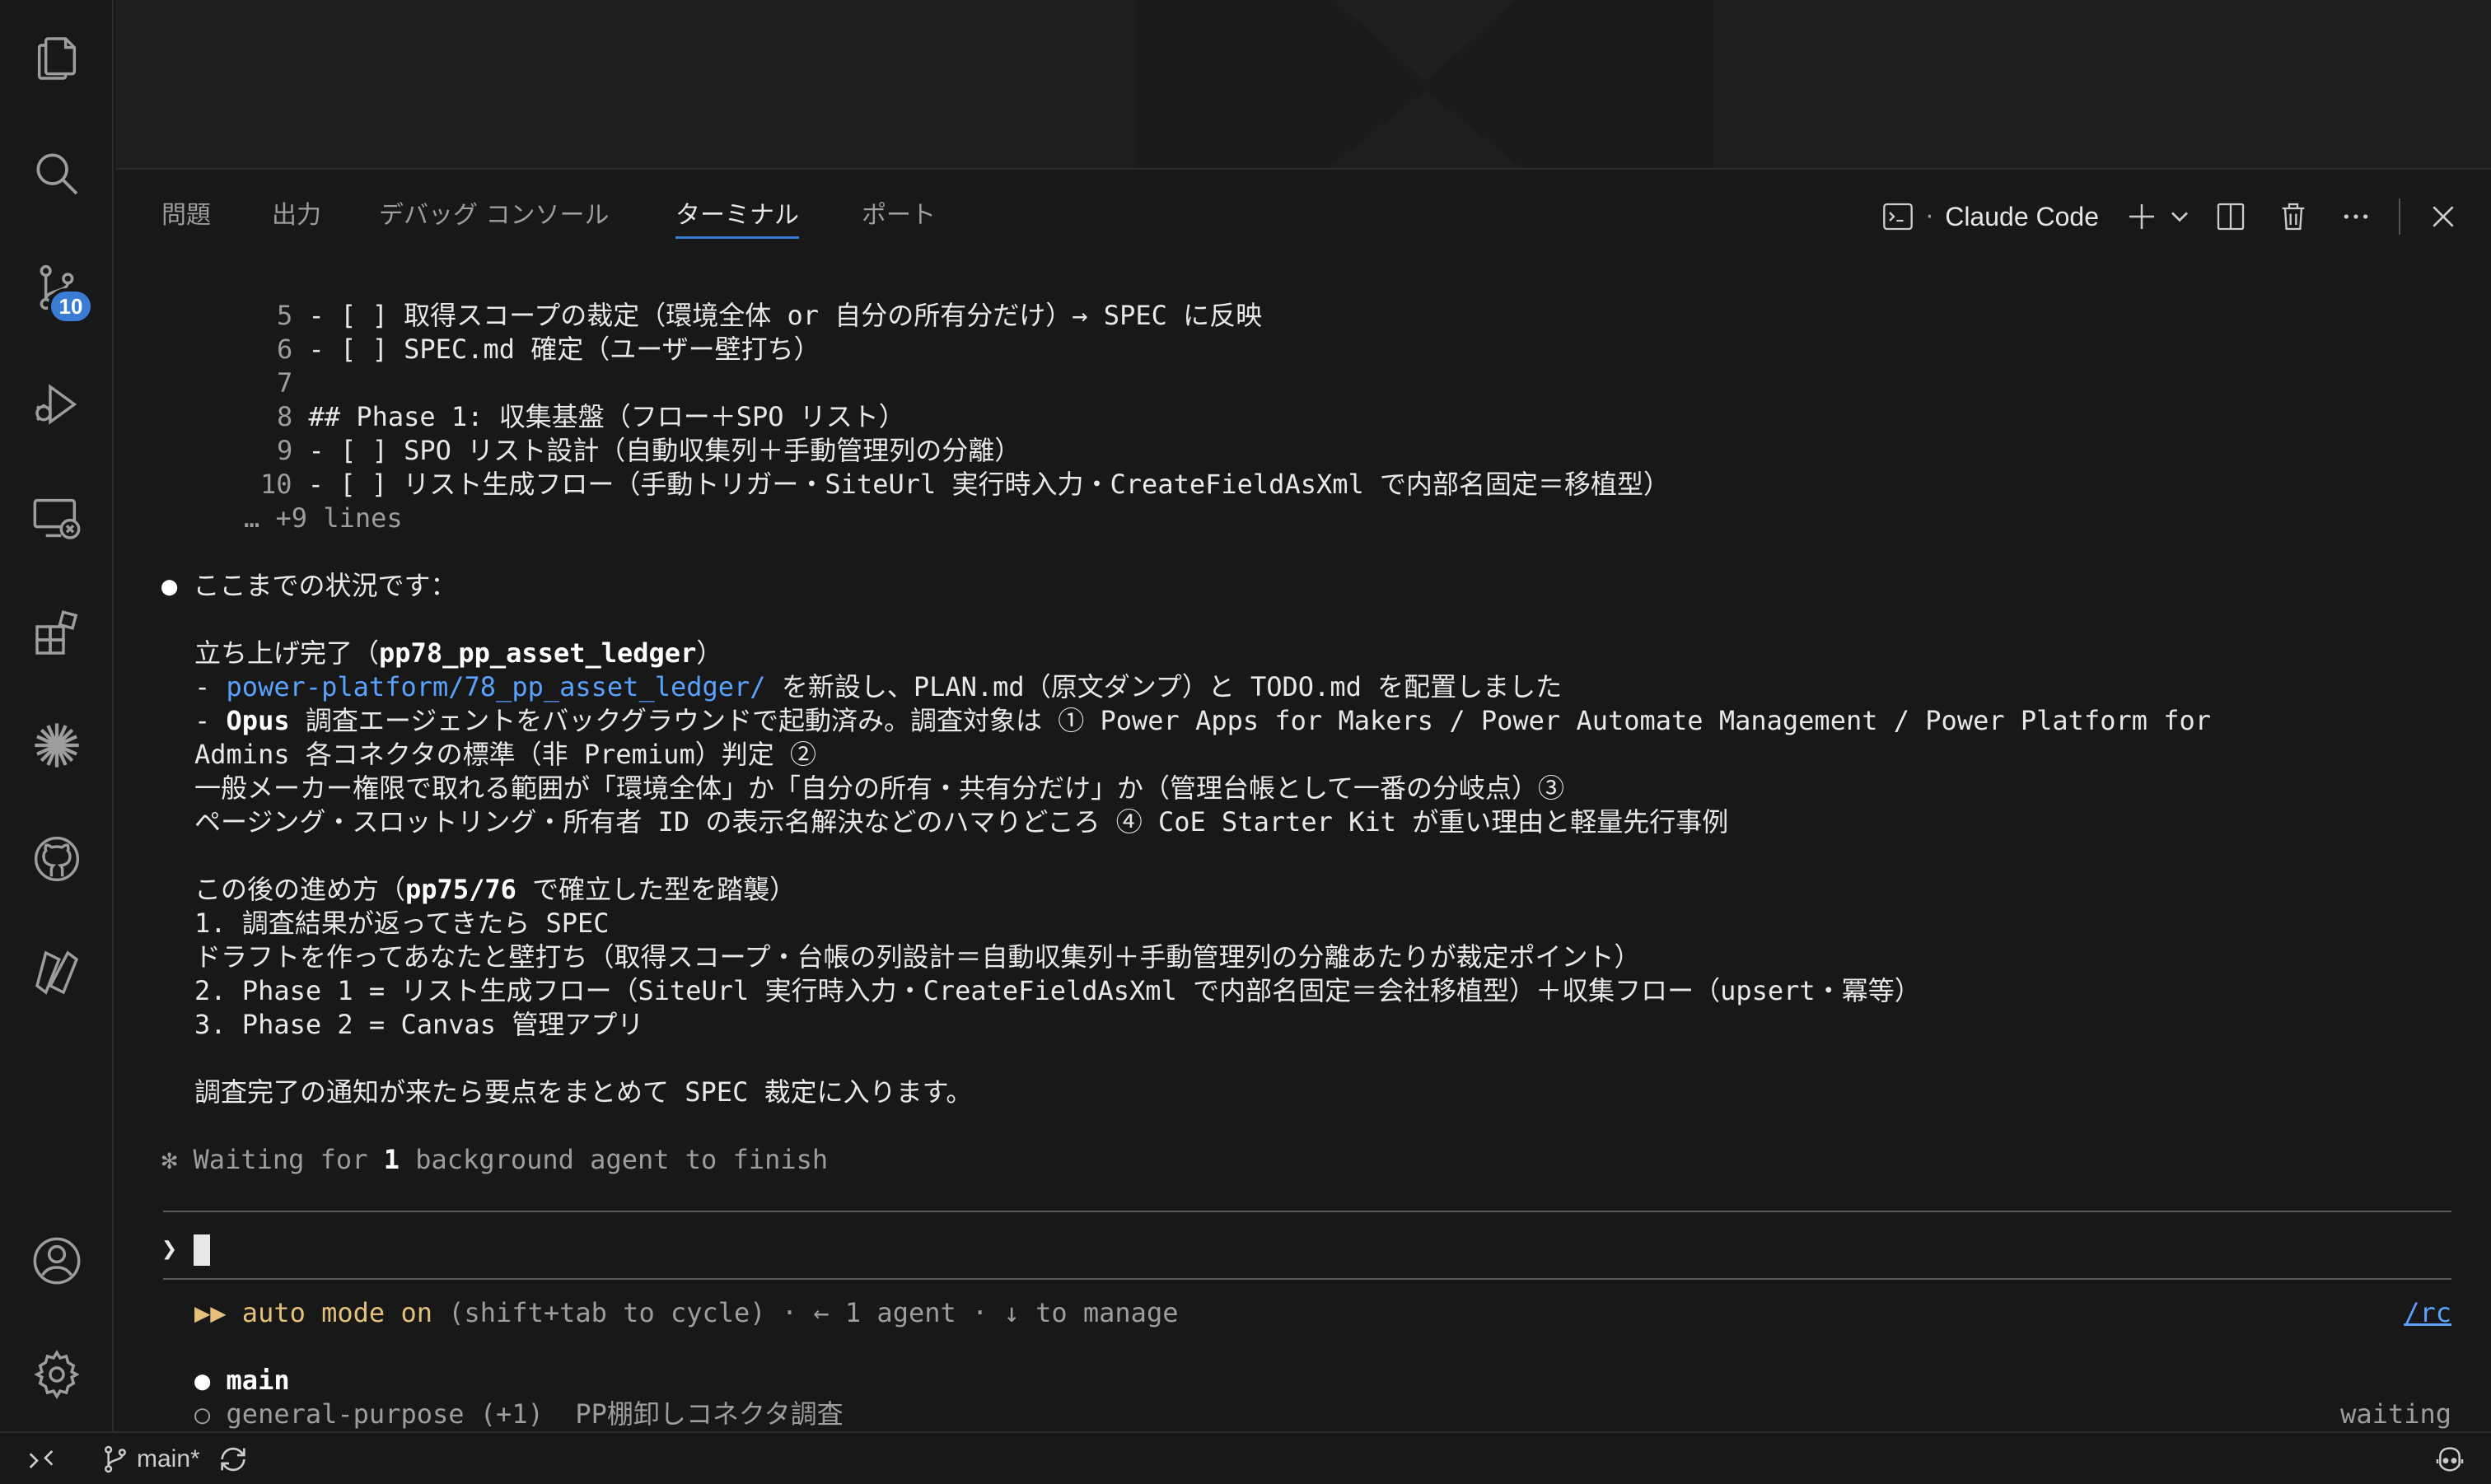 The width and height of the screenshot is (2491, 1484). Describe the element at coordinates (234, 1459) in the screenshot. I see `sync-icon` at that location.